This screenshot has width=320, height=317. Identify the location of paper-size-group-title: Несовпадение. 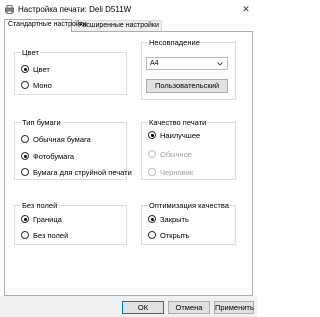
(174, 42).